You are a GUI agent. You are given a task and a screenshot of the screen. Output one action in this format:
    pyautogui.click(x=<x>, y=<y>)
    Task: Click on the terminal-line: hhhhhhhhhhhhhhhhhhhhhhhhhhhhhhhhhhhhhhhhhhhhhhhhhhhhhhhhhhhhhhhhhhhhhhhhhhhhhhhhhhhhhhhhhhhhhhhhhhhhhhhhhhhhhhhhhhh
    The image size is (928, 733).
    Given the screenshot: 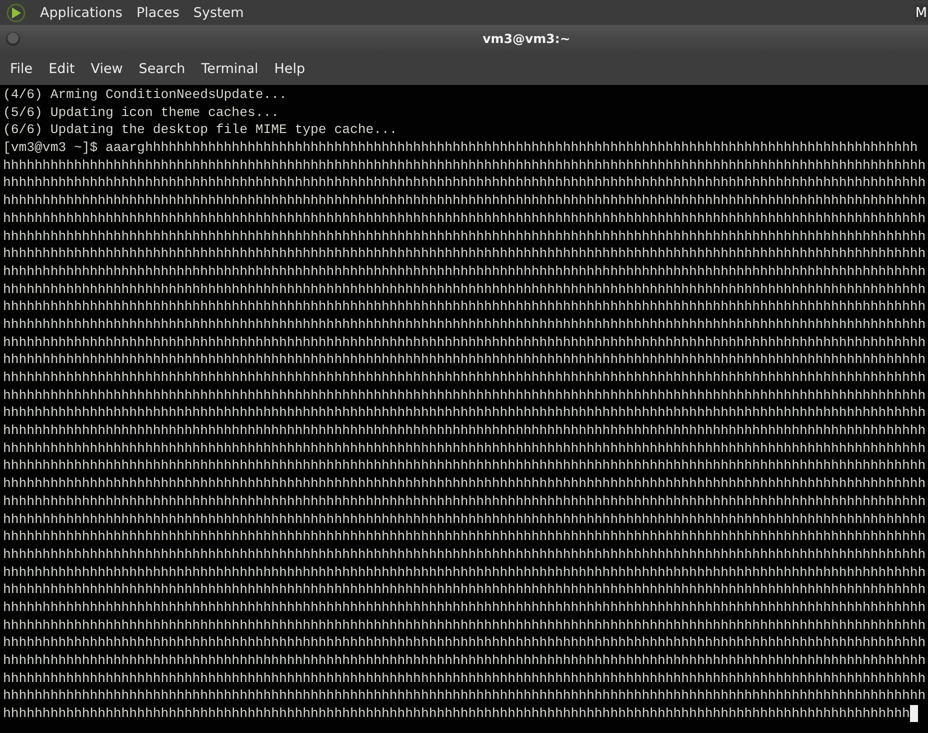 What is the action you would take?
    pyautogui.click(x=456, y=714)
    